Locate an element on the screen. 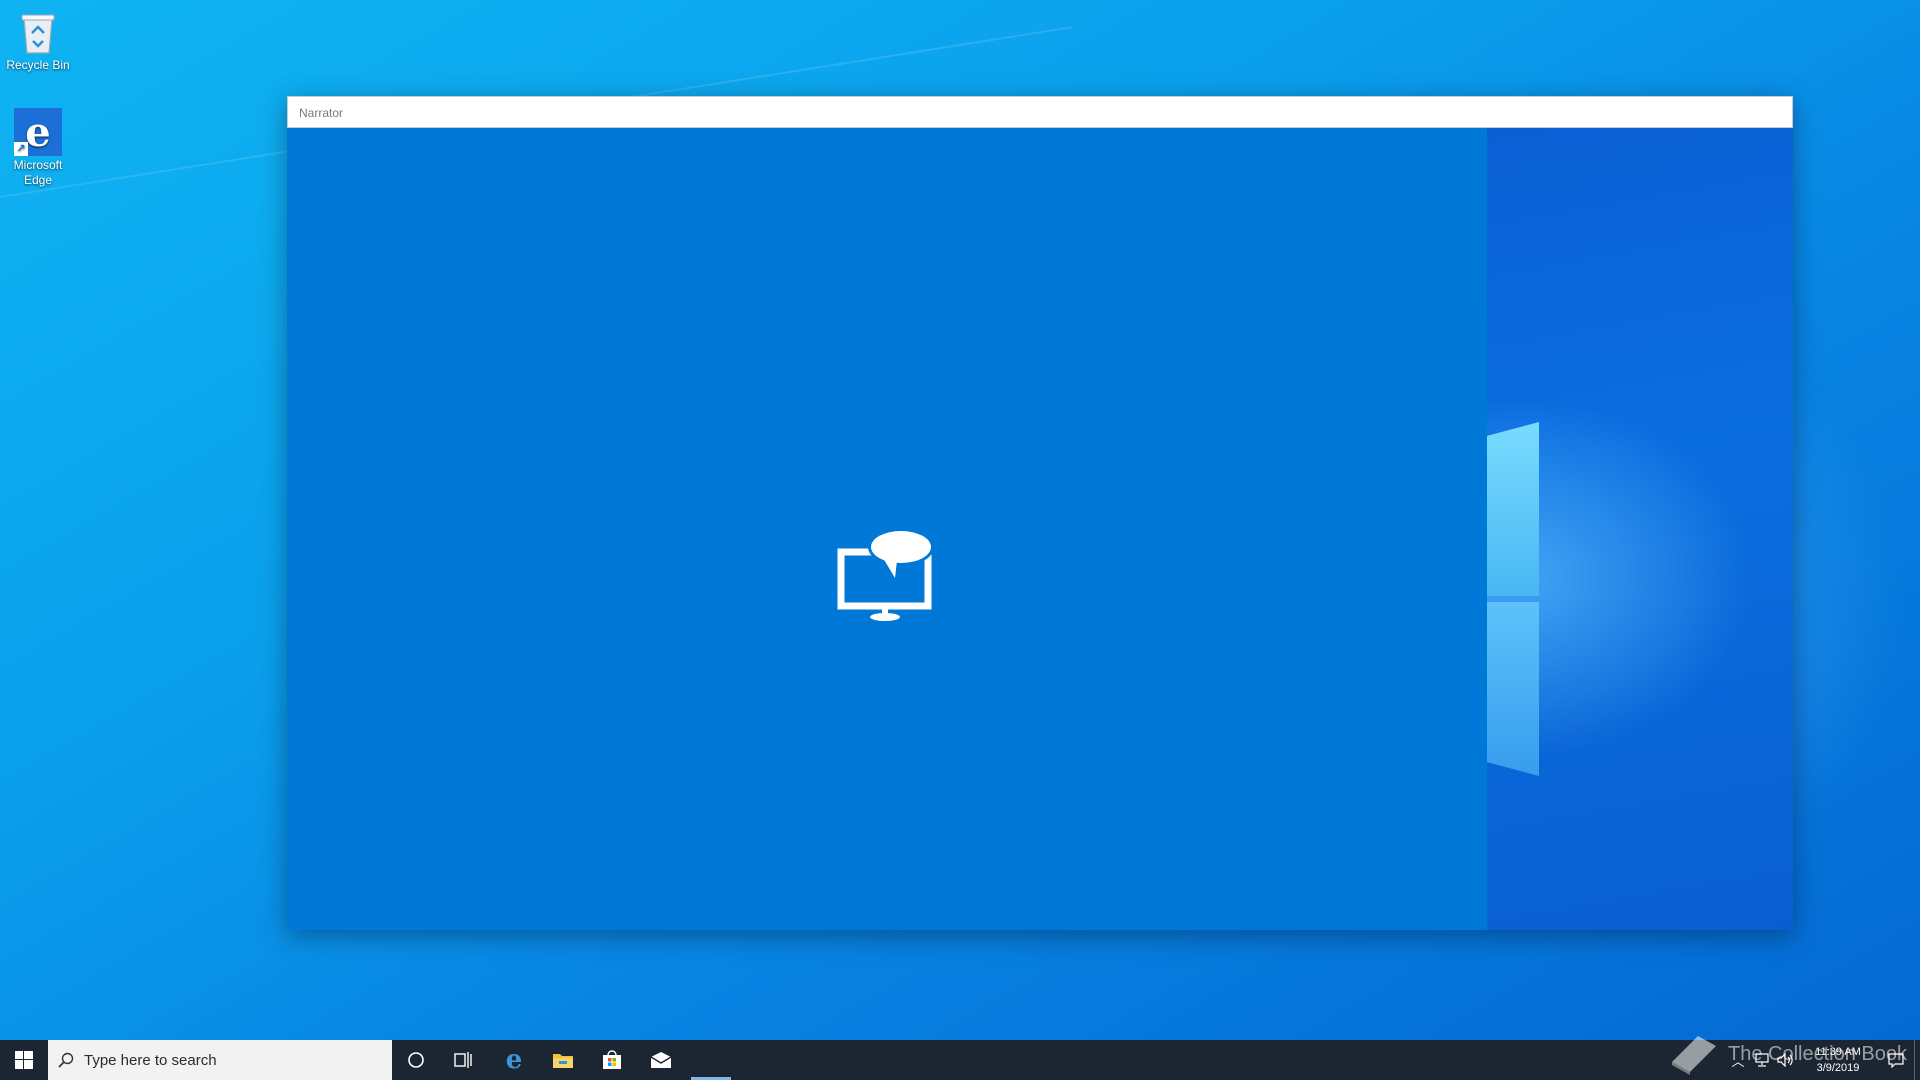 The width and height of the screenshot is (1920, 1080). action-center-icon is located at coordinates (1896, 1060).